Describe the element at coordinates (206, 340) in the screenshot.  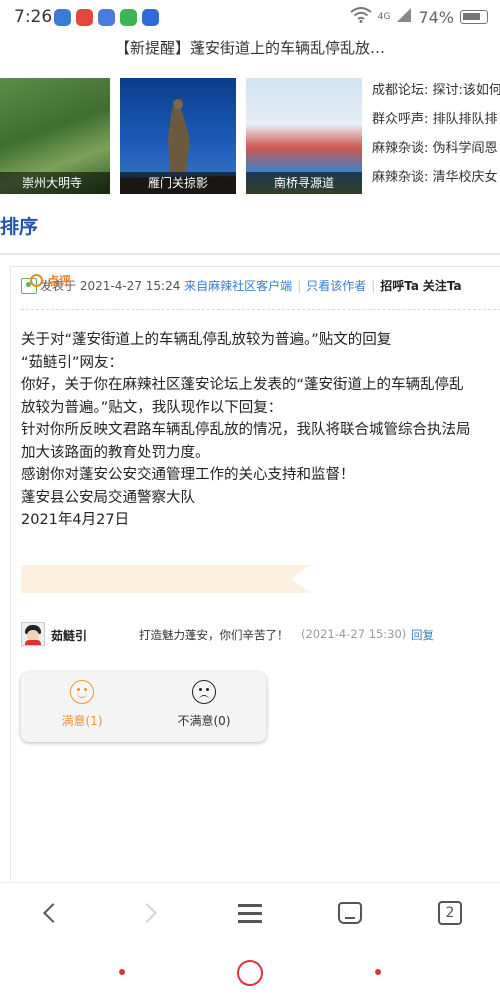
I see `body-line: 关于对“蓬安街道上的车辆乱停乱放较为普遍。”贴文的回复` at that location.